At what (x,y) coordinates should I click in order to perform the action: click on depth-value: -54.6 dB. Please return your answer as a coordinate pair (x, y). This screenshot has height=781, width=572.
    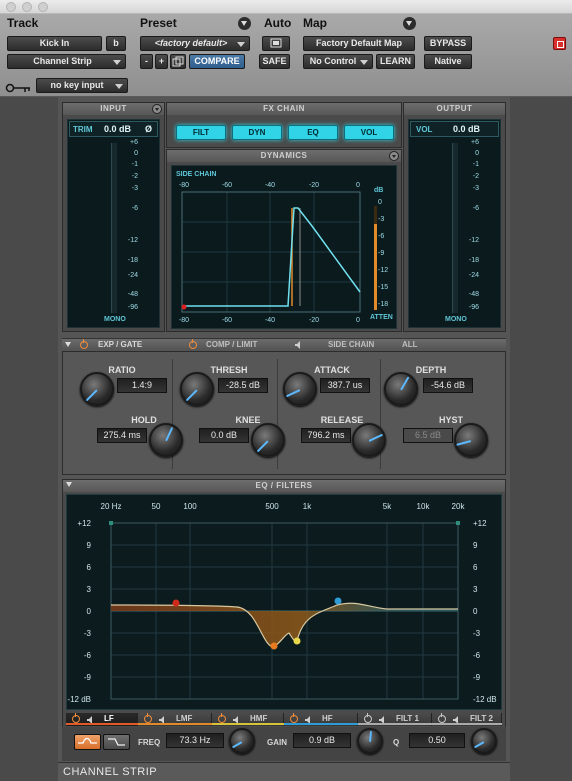
    Looking at the image, I should click on (448, 385).